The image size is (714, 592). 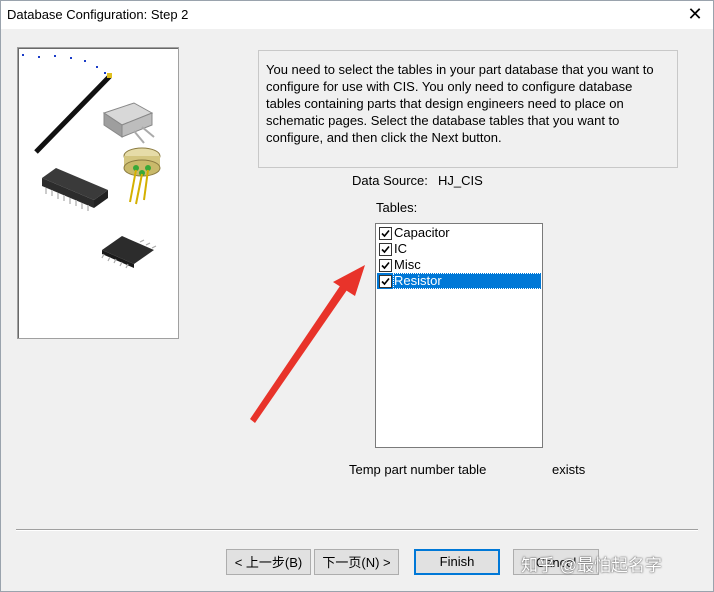 What do you see at coordinates (459, 281) in the screenshot?
I see `table-item-resistor: Resistor` at bounding box center [459, 281].